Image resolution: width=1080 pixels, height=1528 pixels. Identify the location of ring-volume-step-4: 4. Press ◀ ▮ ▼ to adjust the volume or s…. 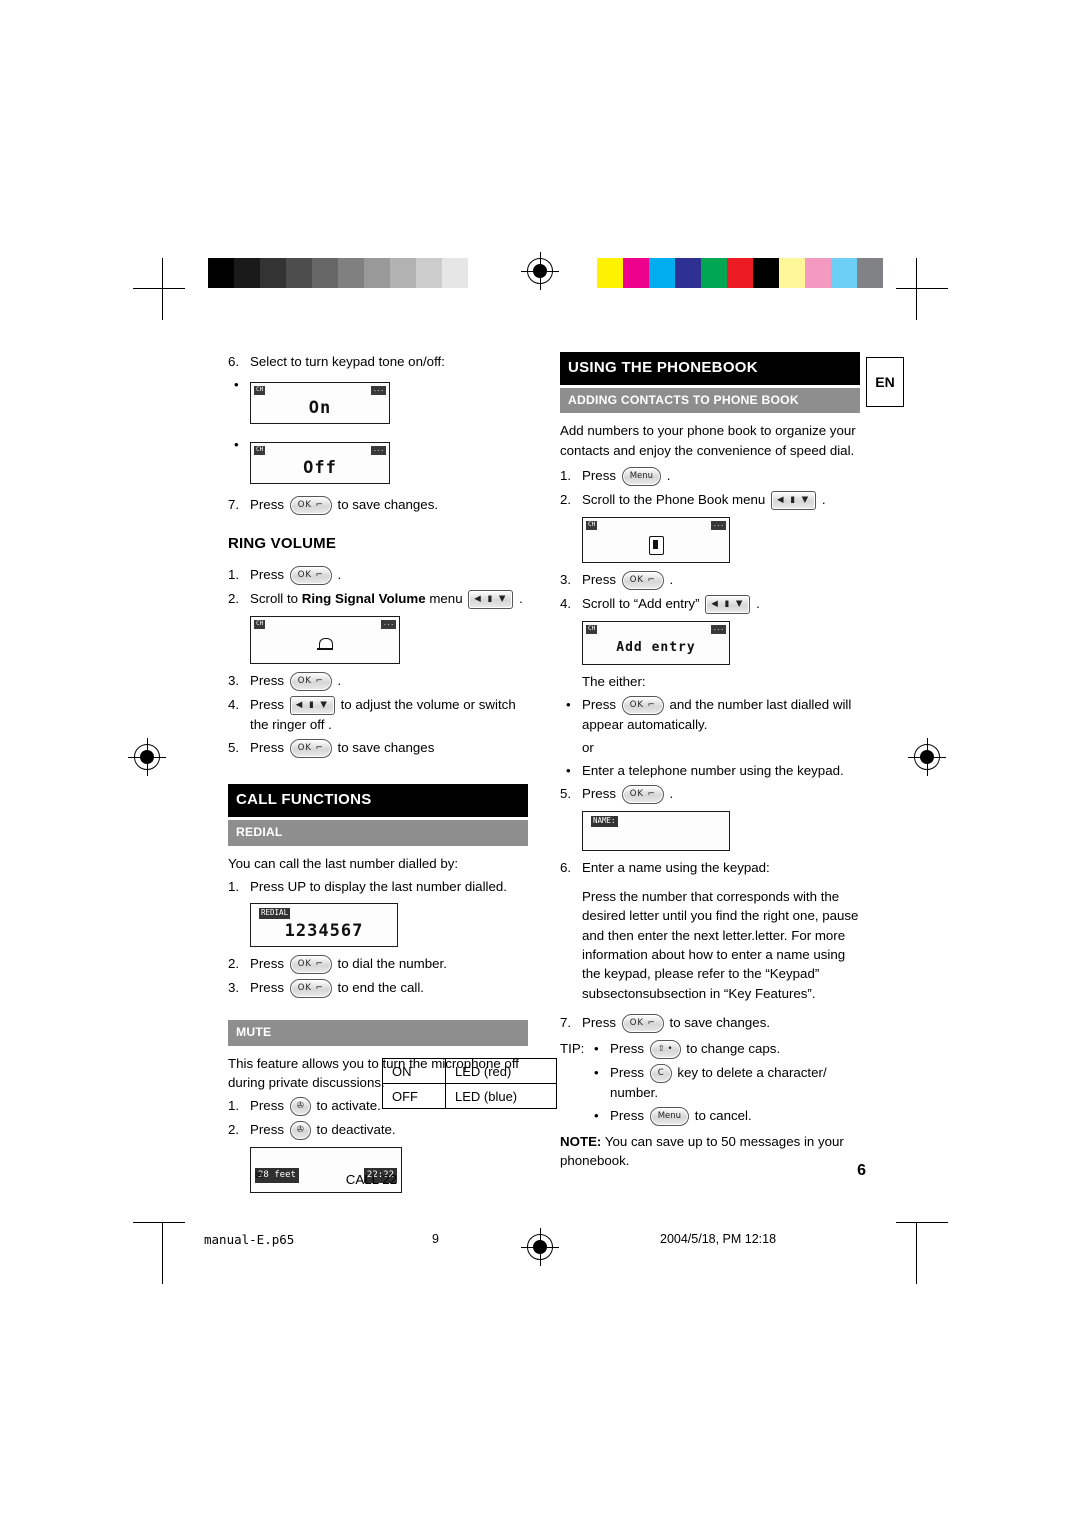
(378, 714).